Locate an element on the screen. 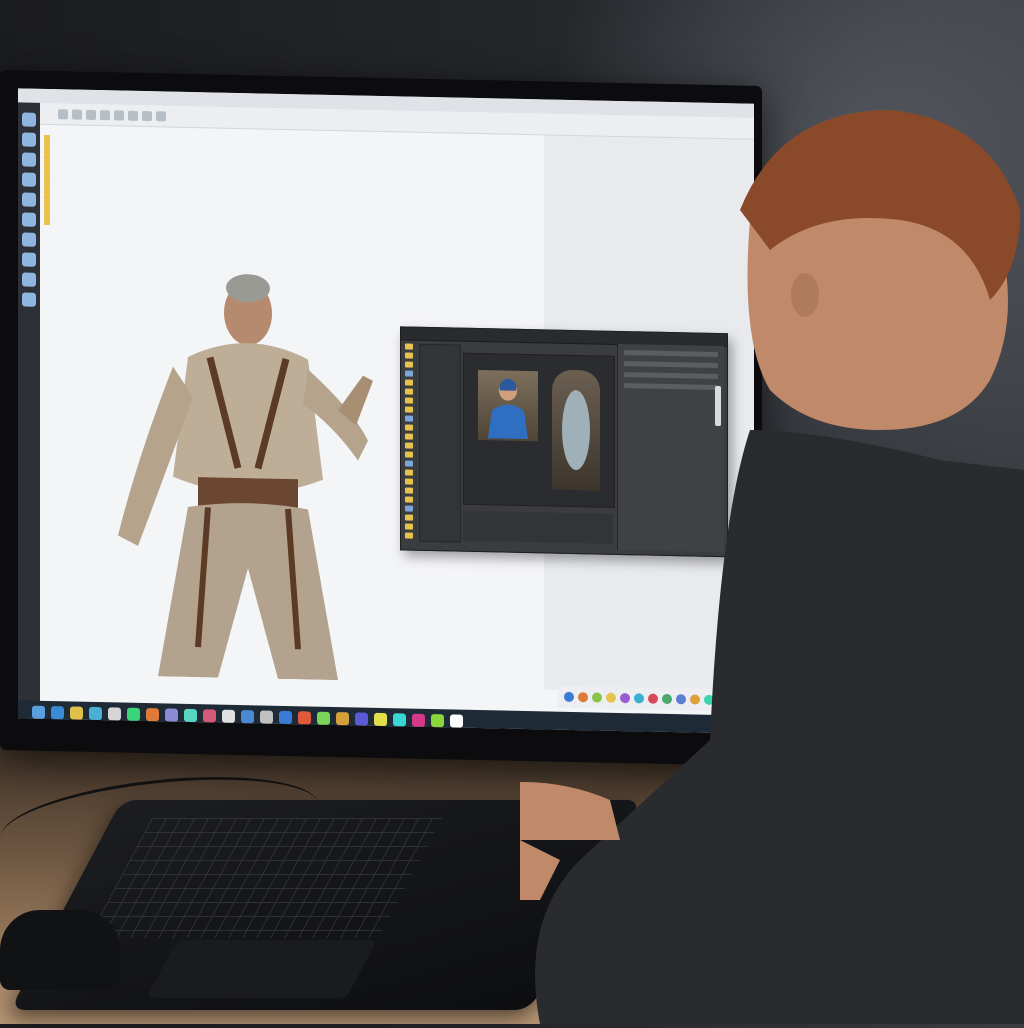 This screenshot has width=1024, height=1028. character-model-image is located at coordinates (245, 477).